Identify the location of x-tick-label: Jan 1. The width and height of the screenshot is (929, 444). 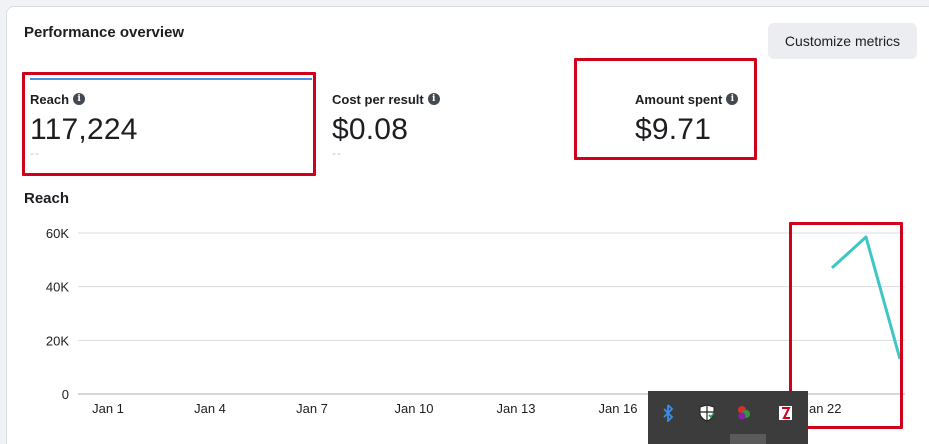
(108, 408).